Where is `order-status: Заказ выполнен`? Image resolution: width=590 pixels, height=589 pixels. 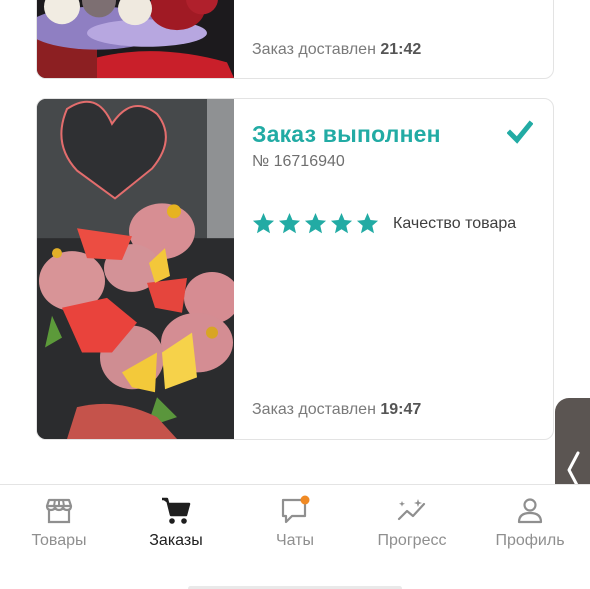 order-status: Заказ выполнен is located at coordinates (346, 134).